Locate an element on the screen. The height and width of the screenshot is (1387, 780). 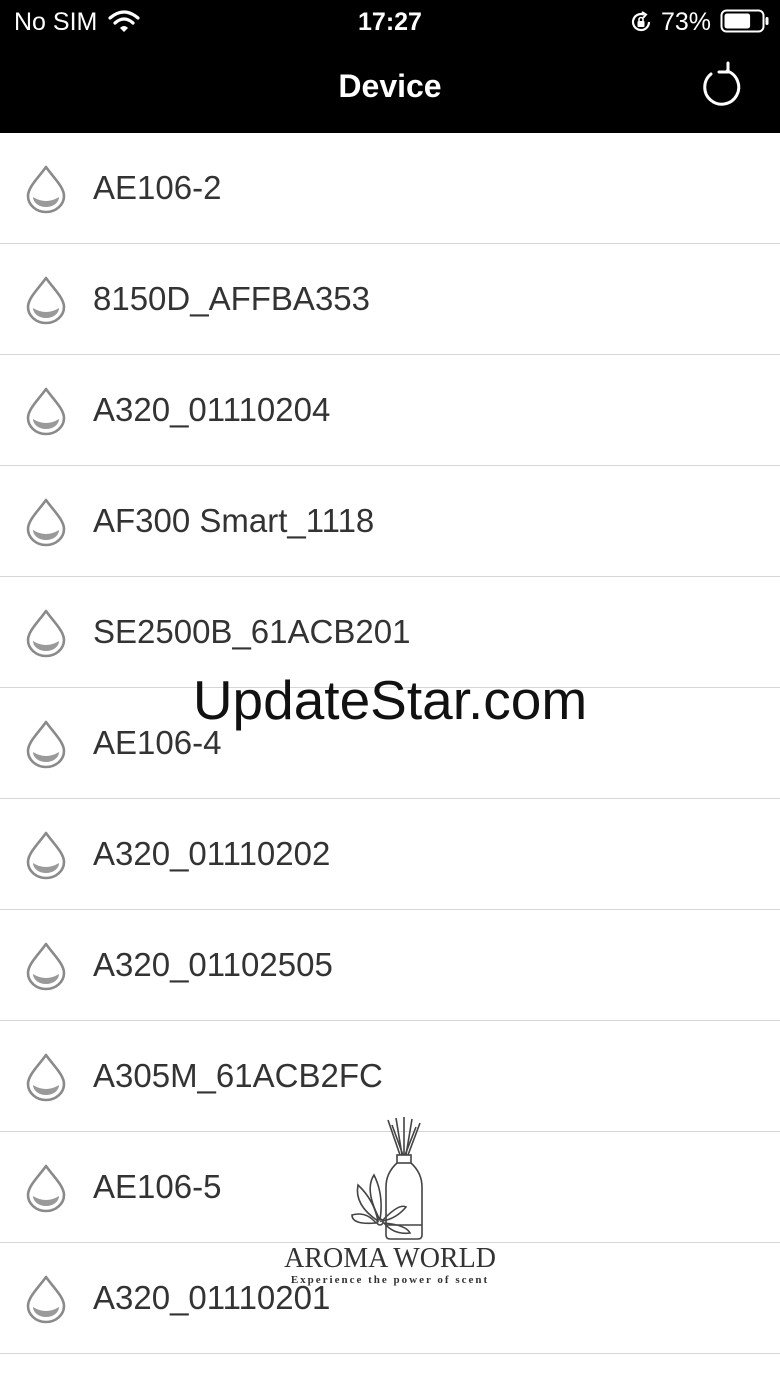
device-list-item: AF300 Smart_1118 is located at coordinates (390, 521).